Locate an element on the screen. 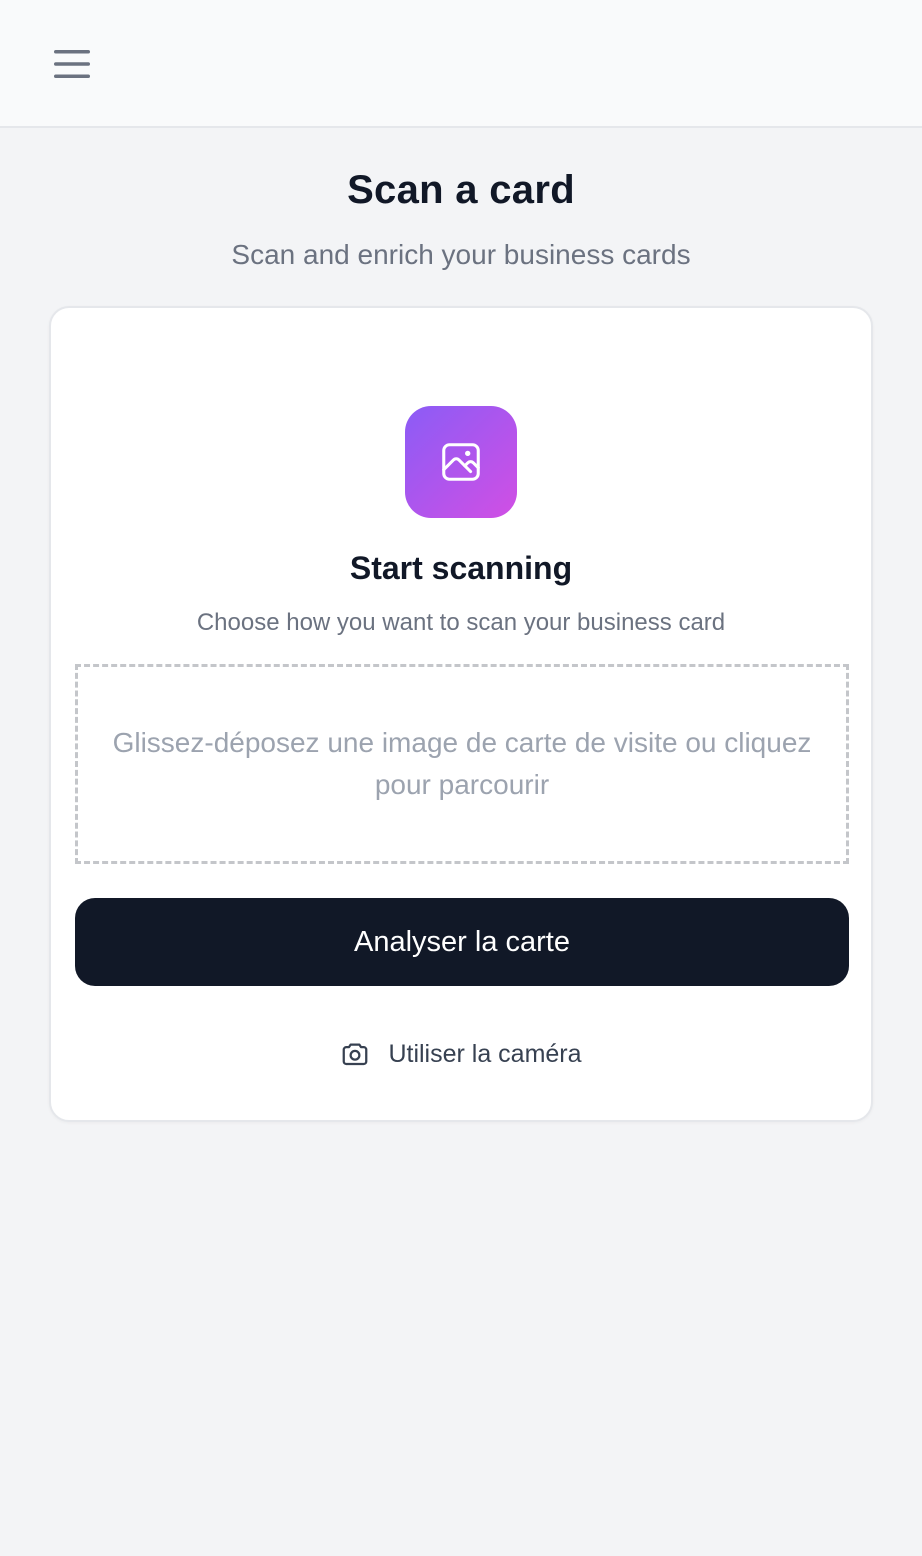 Image resolution: width=922 pixels, height=1556 pixels. menu-button is located at coordinates (72, 64).